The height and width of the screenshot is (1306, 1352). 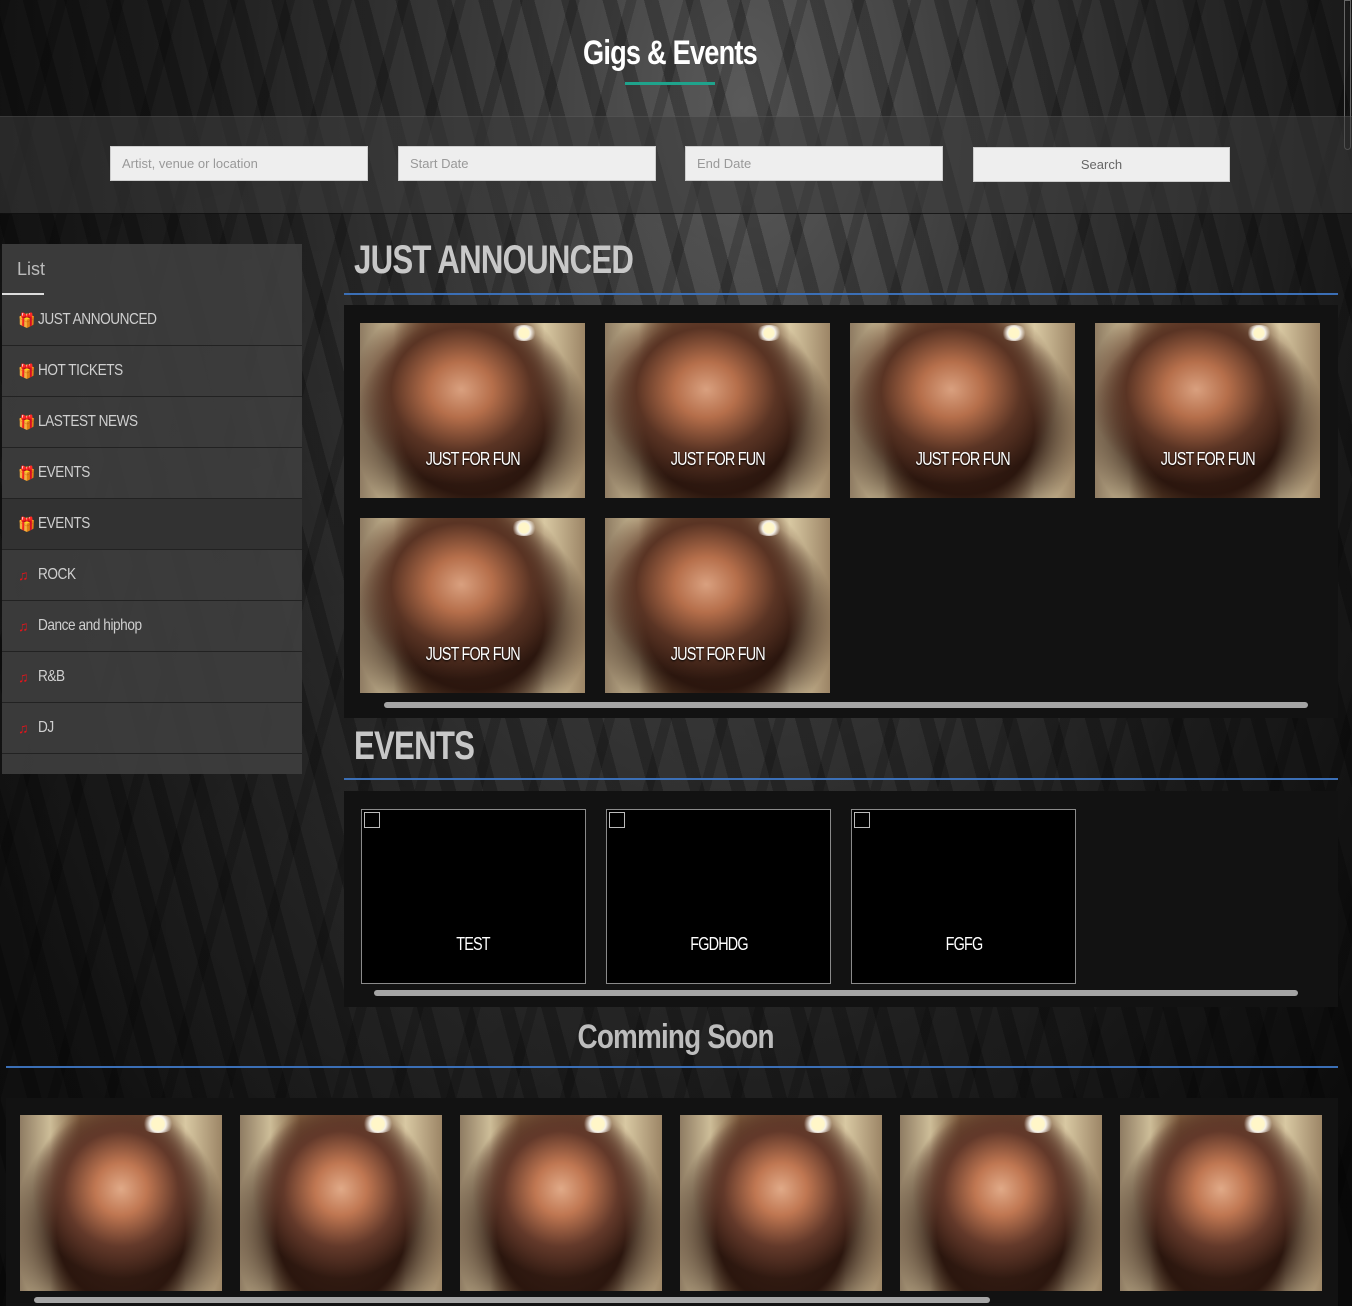 What do you see at coordinates (23, 294) in the screenshot?
I see `sidebar-heading-underline` at bounding box center [23, 294].